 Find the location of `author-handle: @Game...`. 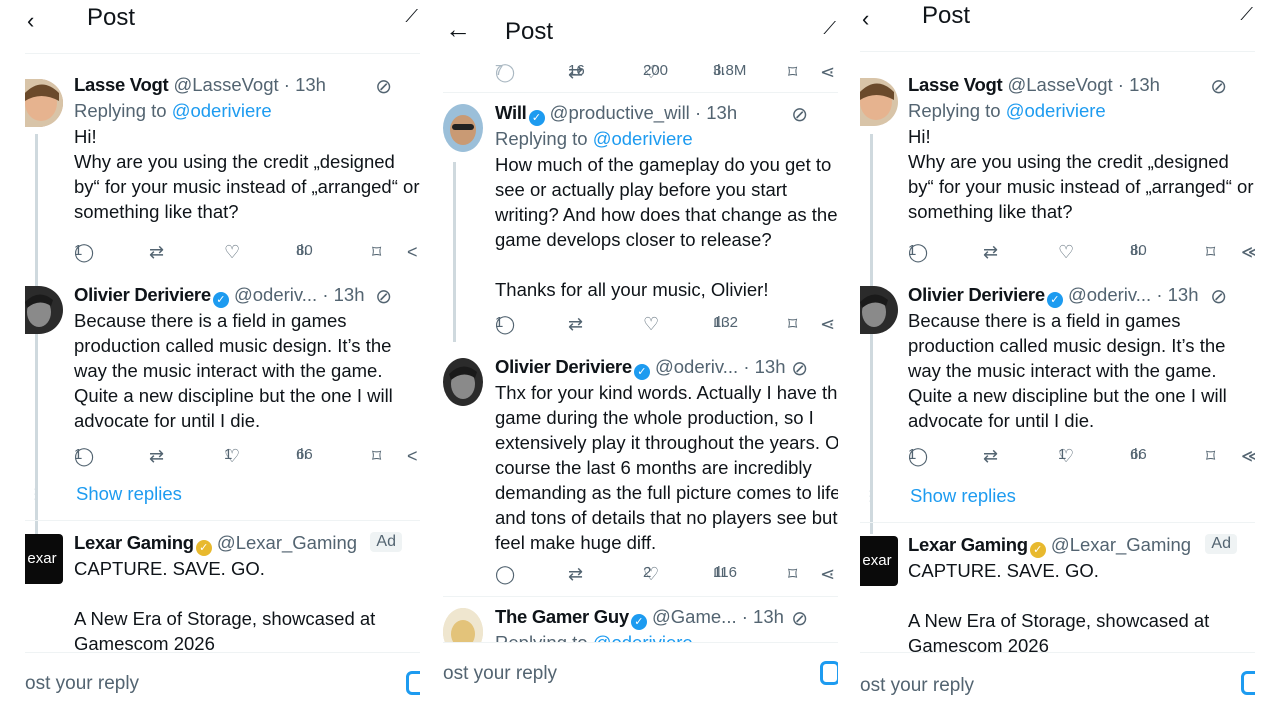

author-handle: @Game... is located at coordinates (694, 616).